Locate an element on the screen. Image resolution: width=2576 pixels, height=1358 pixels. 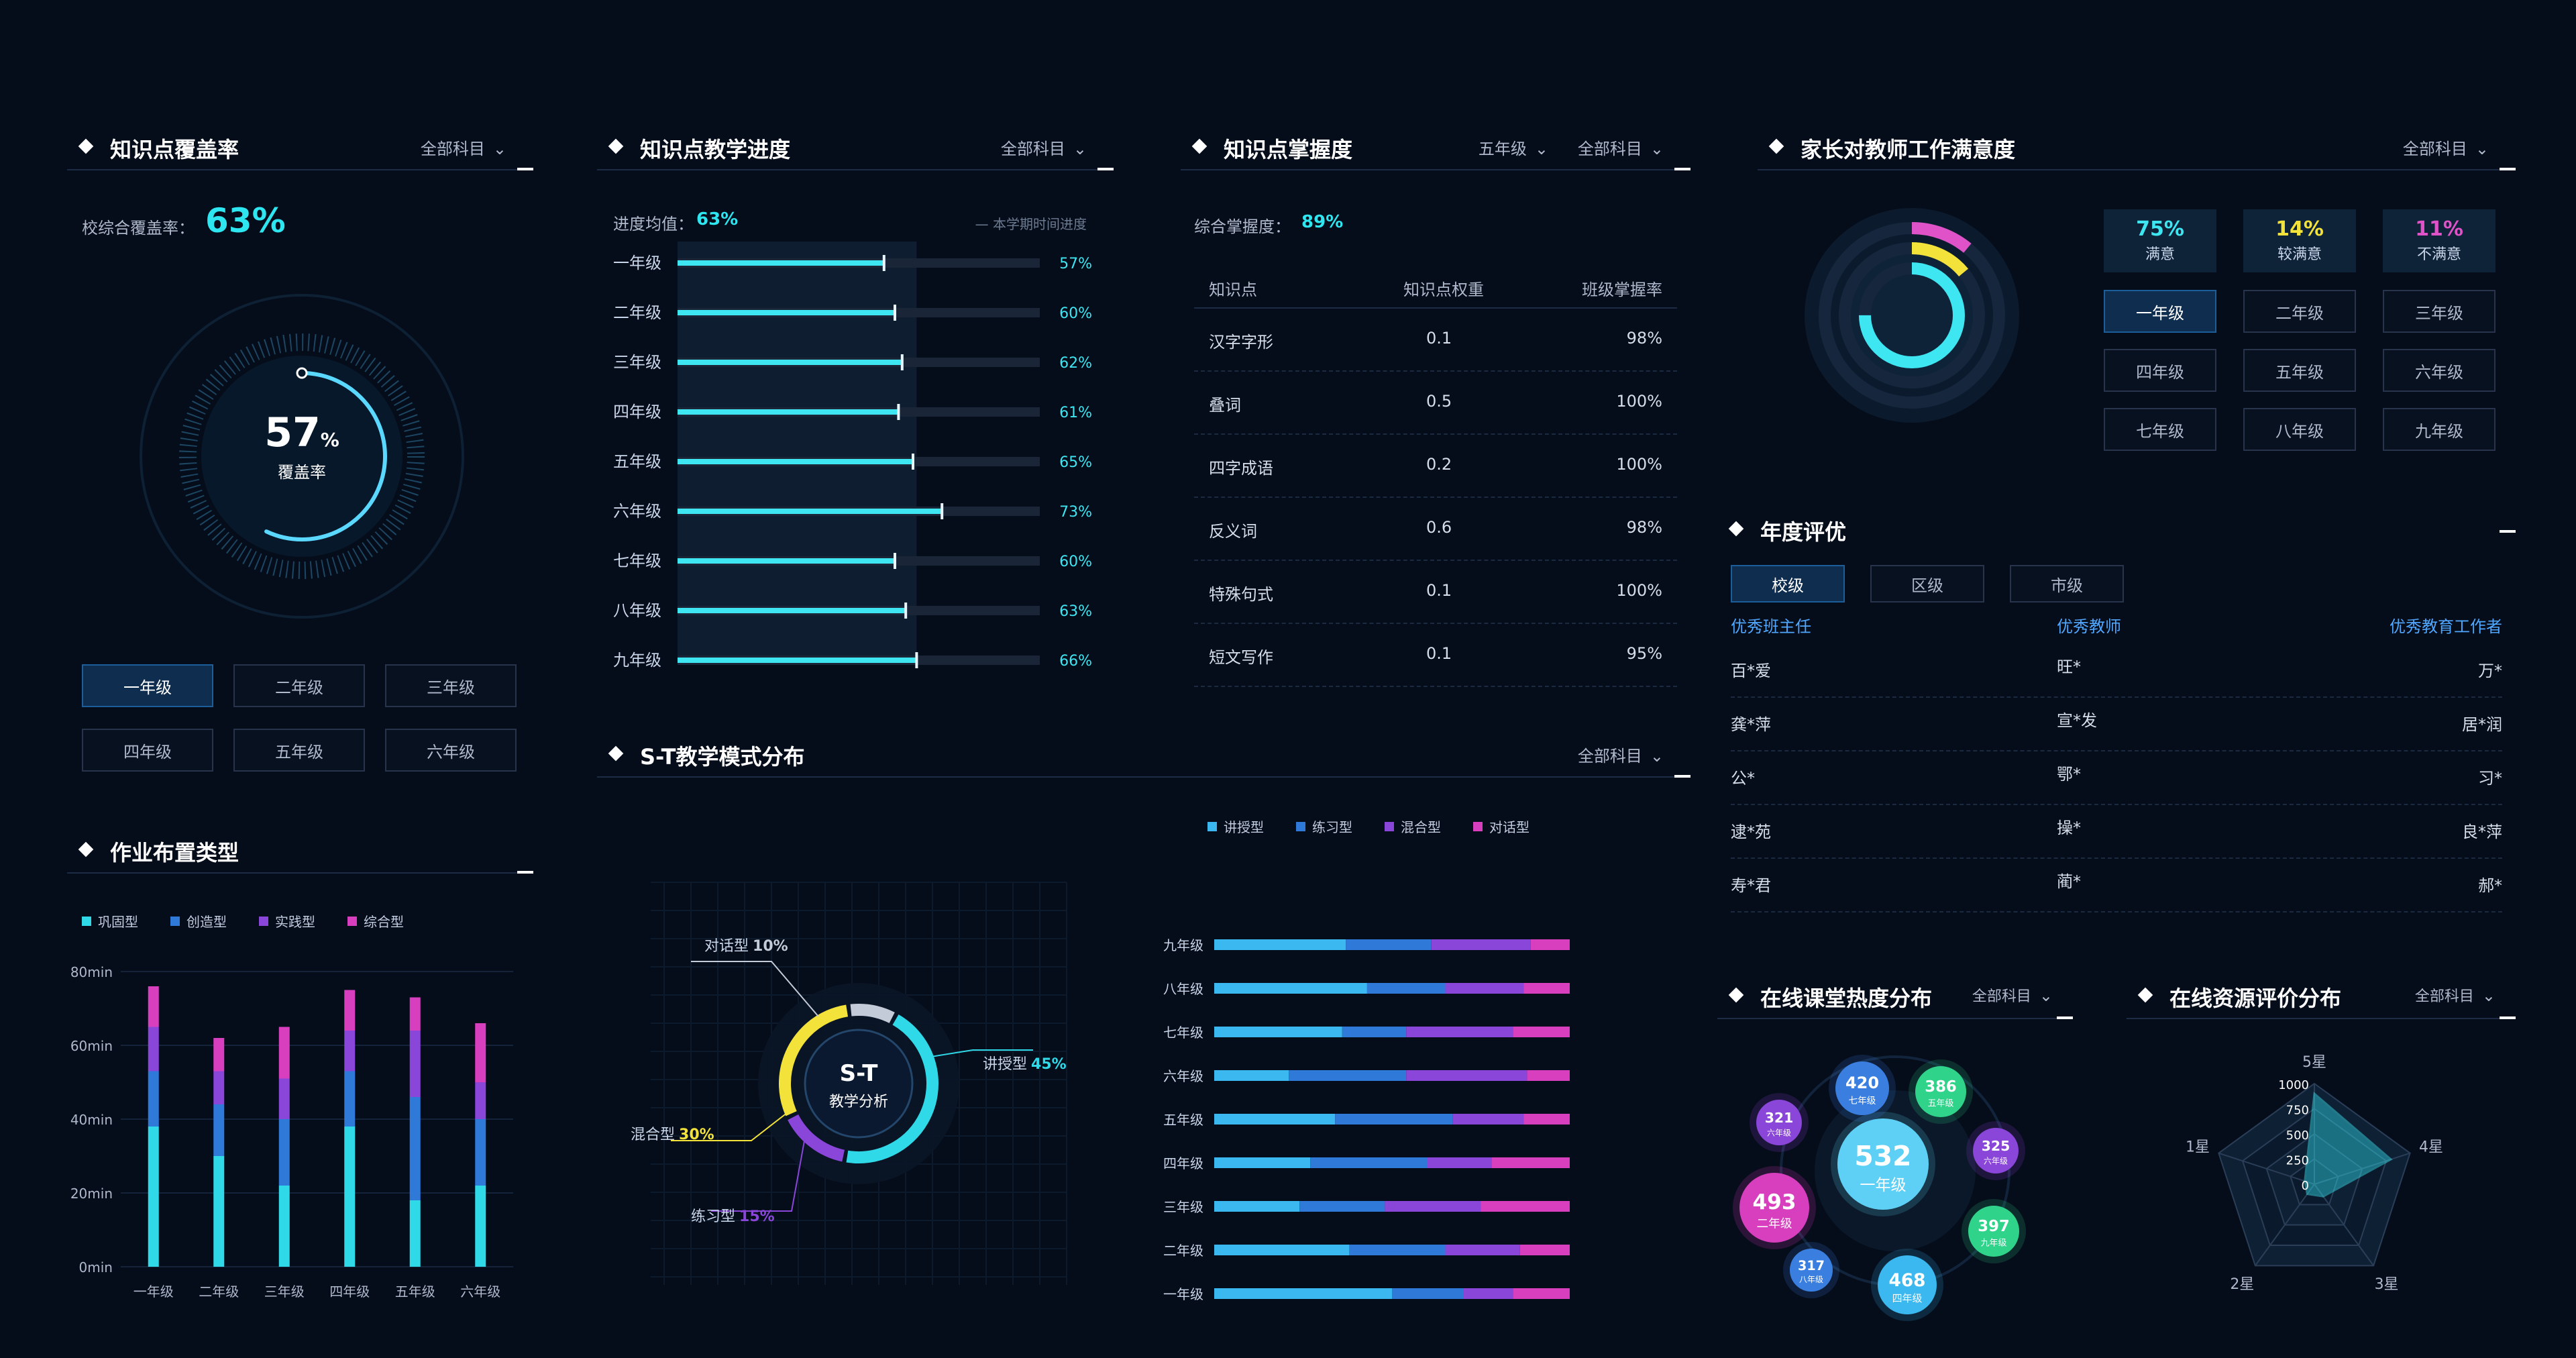
legend-item: 实践型 is located at coordinates (287, 921).